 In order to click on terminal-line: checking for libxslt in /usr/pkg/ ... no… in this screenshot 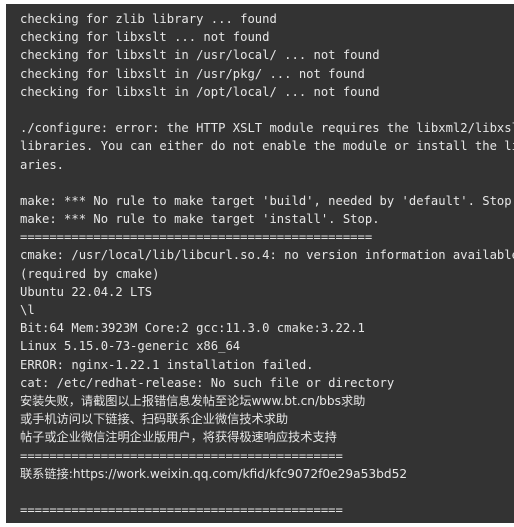, I will do `click(192, 73)`.